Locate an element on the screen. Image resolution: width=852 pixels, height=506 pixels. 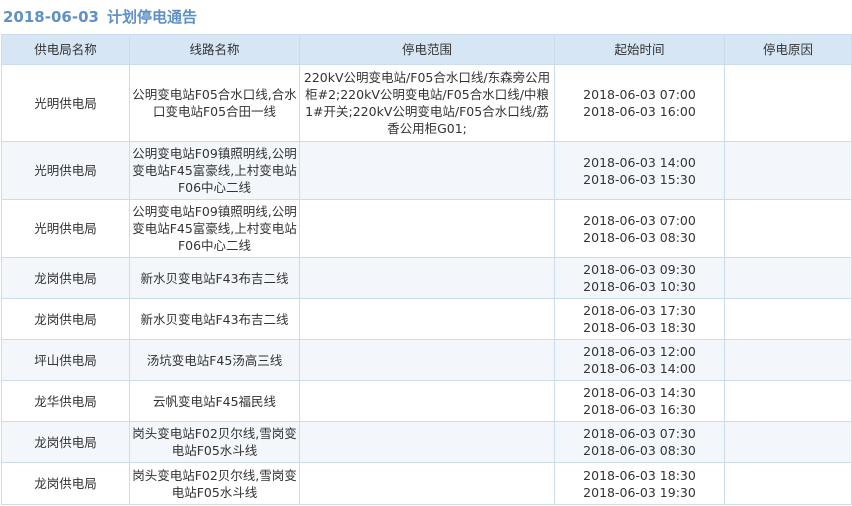
line-cell: 公明变电站F05合水口线,合水口变电站F05合田一线 is located at coordinates (214, 103).